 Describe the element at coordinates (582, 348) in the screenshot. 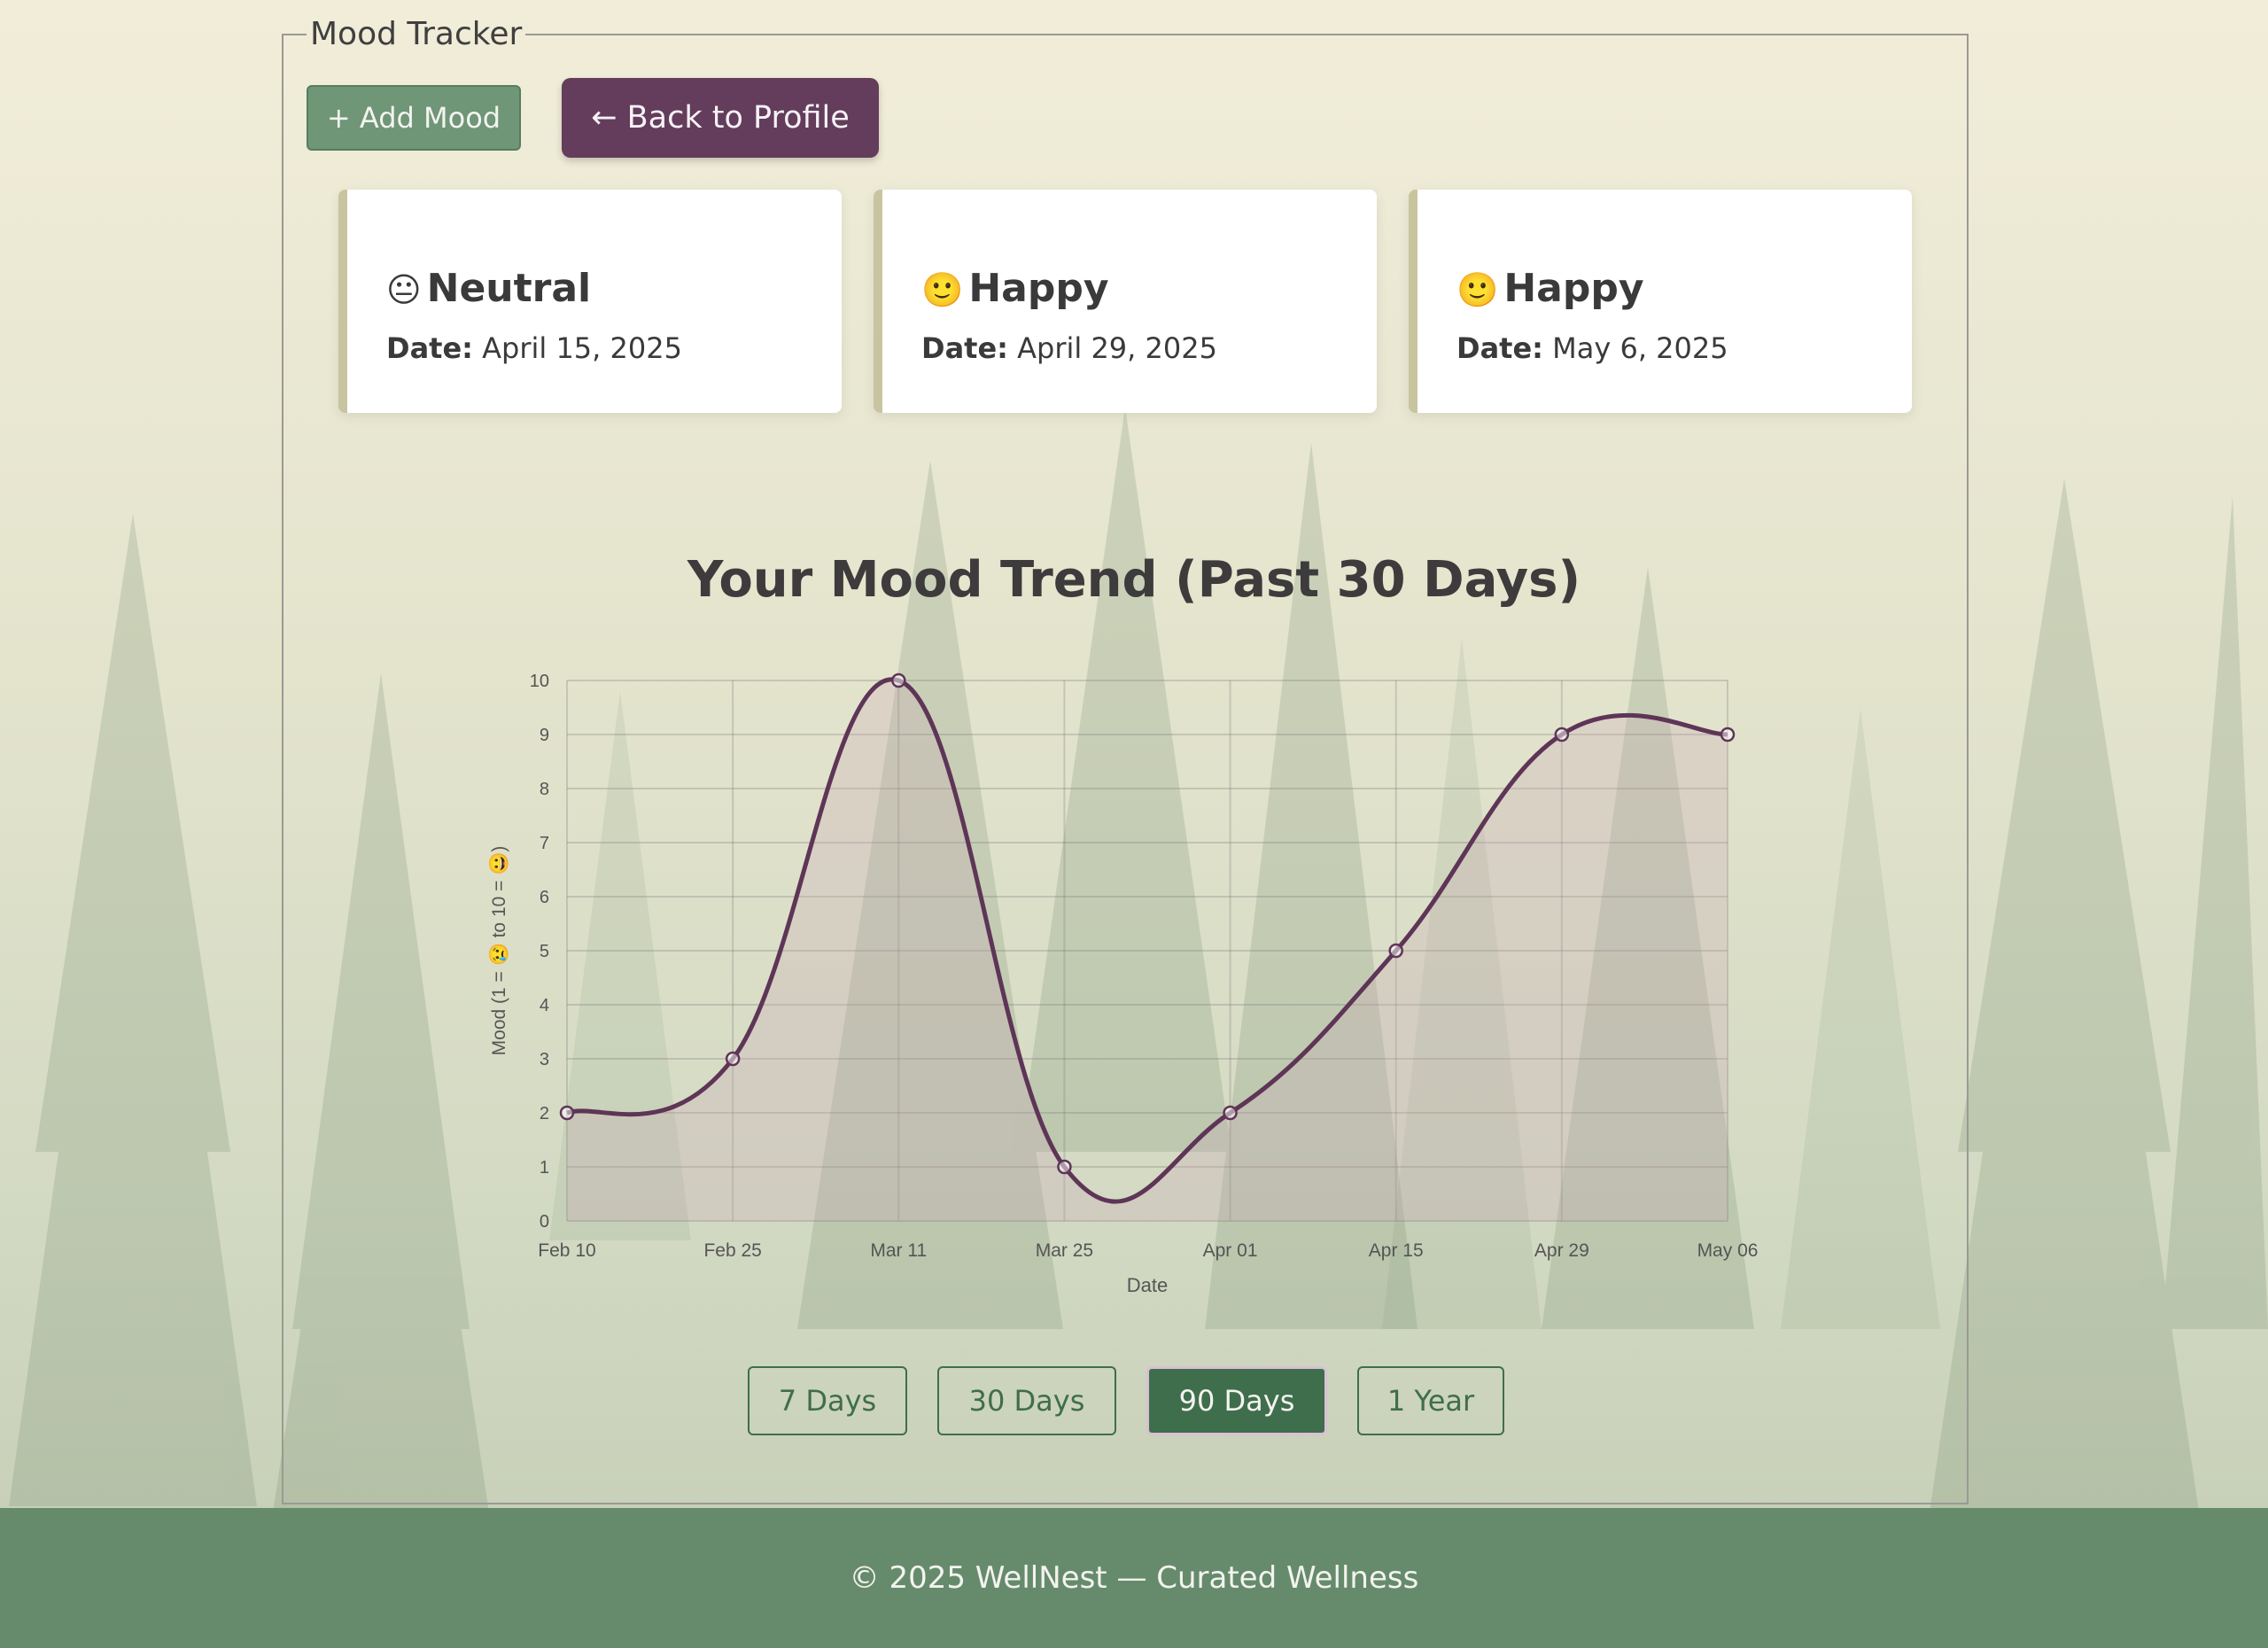

I see `date-value: April 15, 2025` at that location.